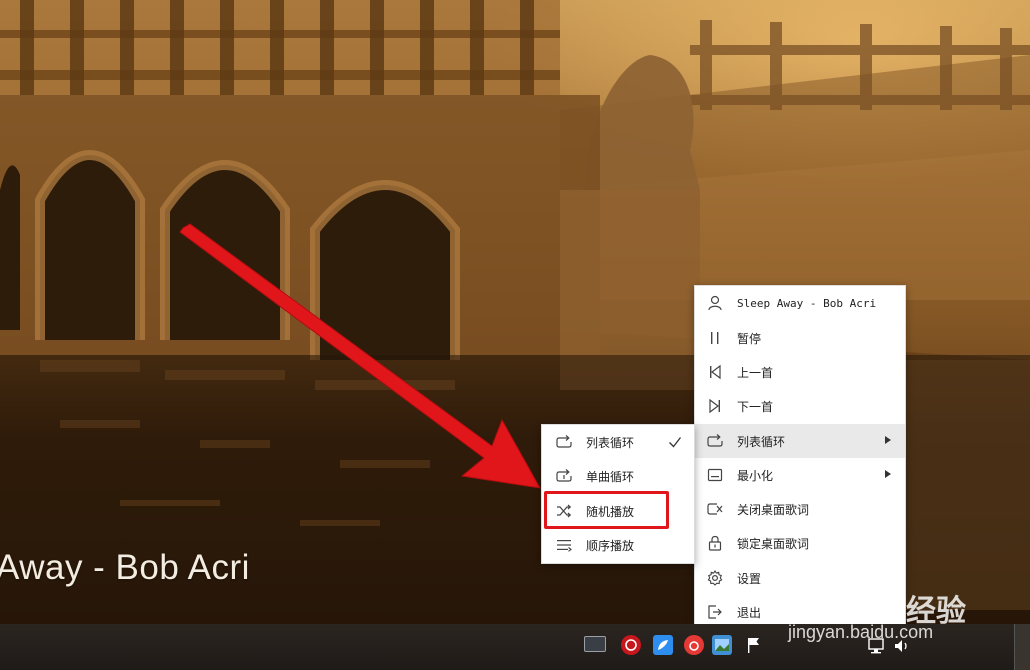  What do you see at coordinates (773, 509) in the screenshot?
I see `menu-item-label: 关闭桌面歌词` at bounding box center [773, 509].